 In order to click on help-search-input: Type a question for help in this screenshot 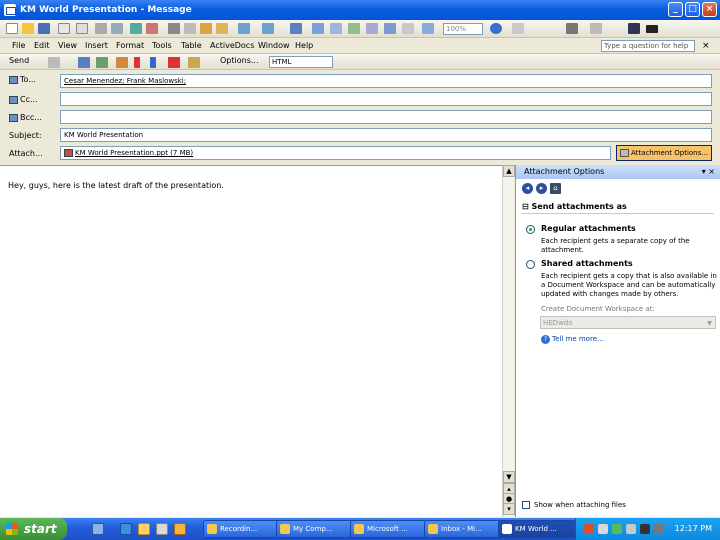, I will do `click(648, 46)`.